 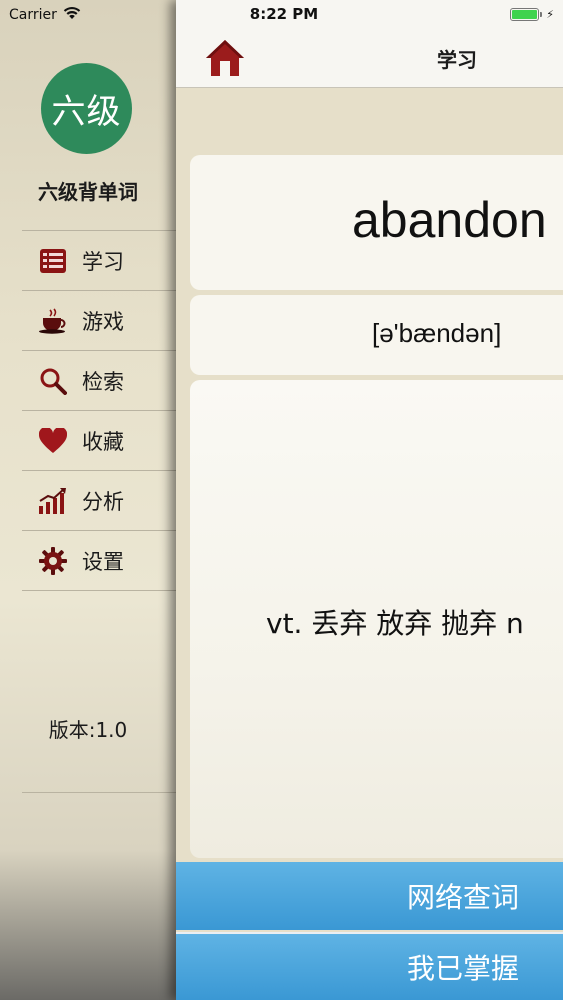 What do you see at coordinates (550, 14) in the screenshot?
I see `charging-bolt-icon: ⚡` at bounding box center [550, 14].